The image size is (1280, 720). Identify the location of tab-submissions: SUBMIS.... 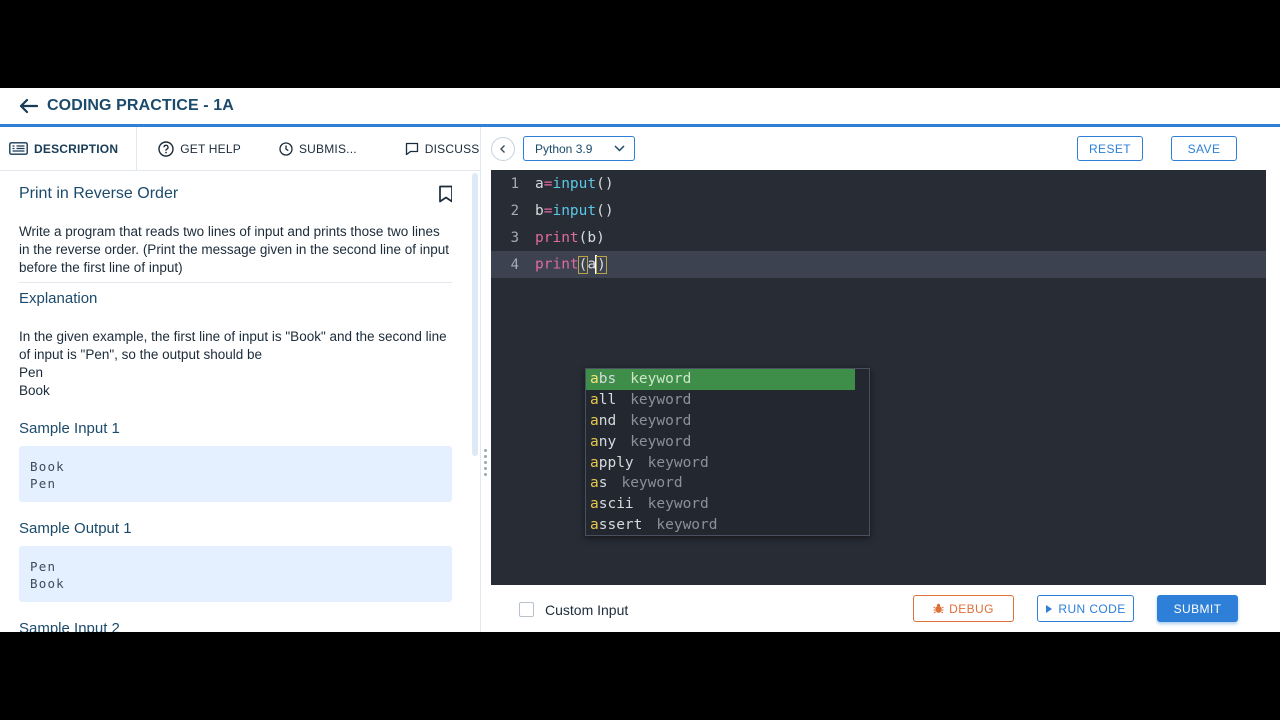
(299, 149).